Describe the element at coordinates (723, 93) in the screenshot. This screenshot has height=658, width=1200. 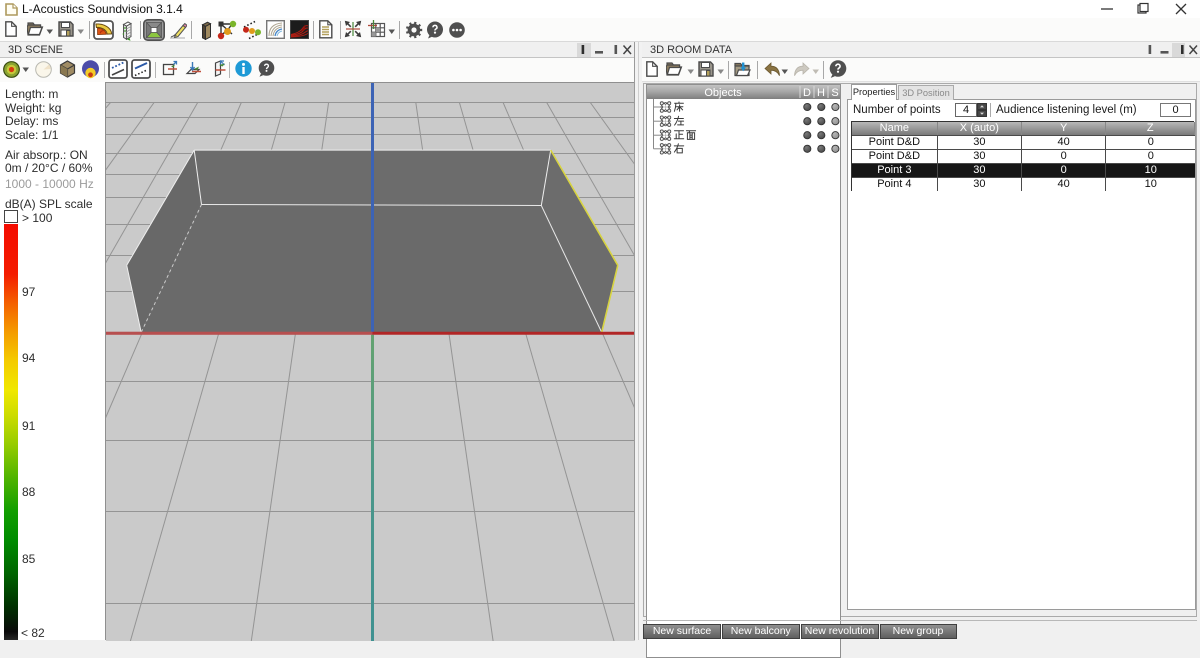
I see `svg-text: Objects` at that location.